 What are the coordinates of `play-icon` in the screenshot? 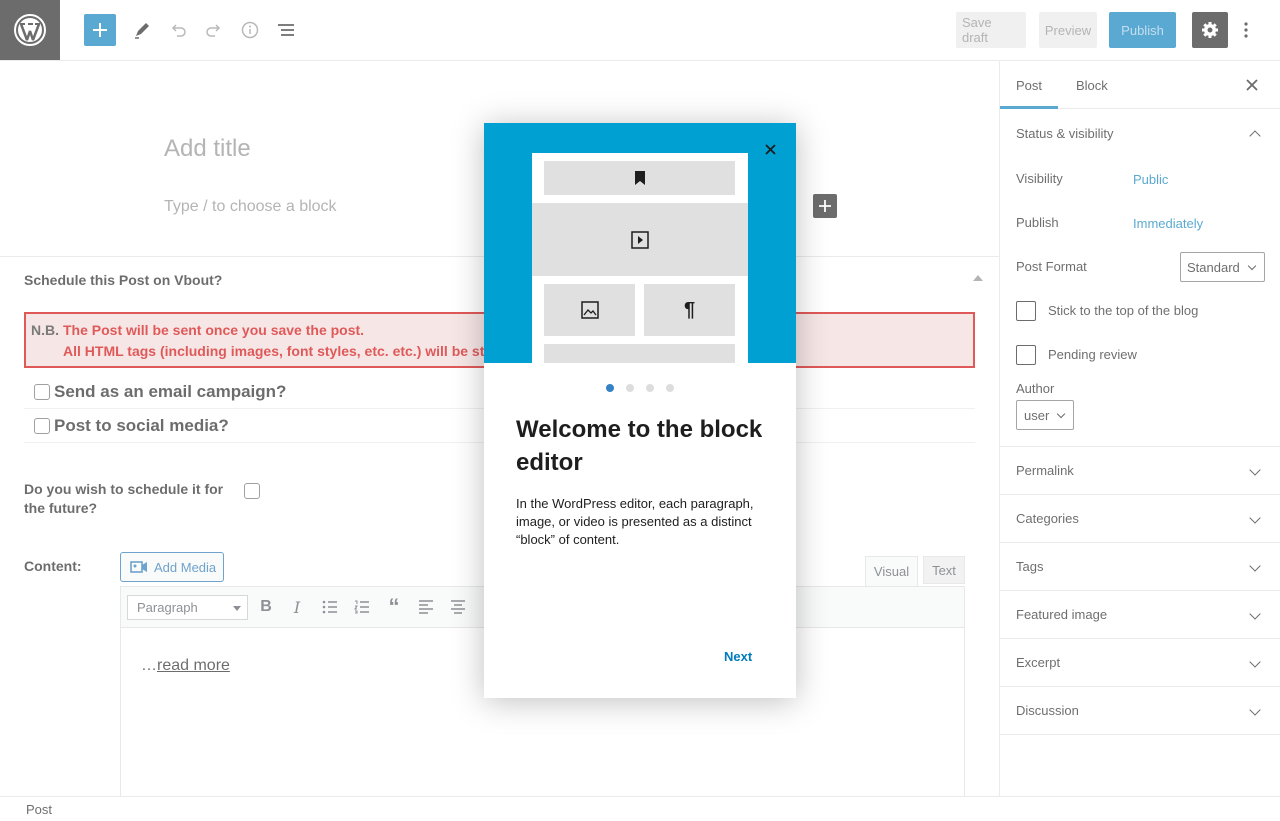 It's located at (640, 239).